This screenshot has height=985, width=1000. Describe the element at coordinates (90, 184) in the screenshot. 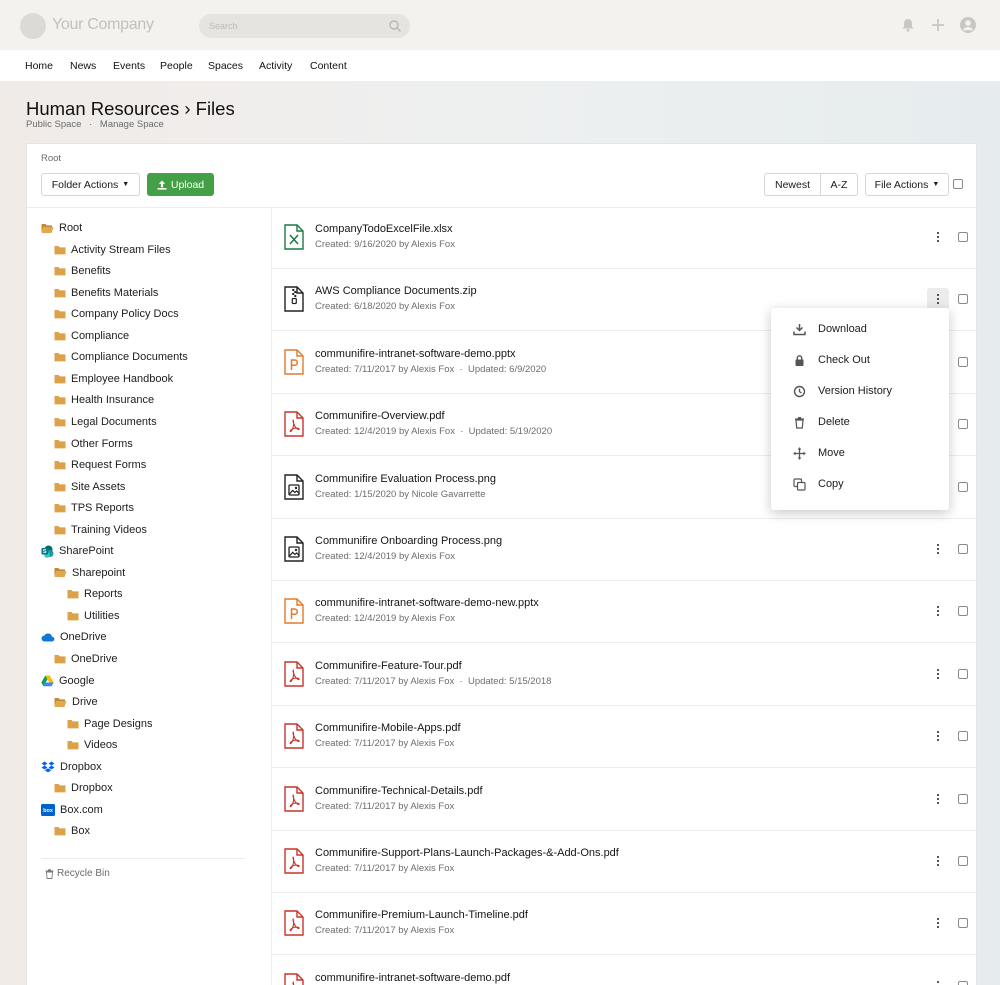

I see `folder-actions-button: Folder Actions ▼` at that location.